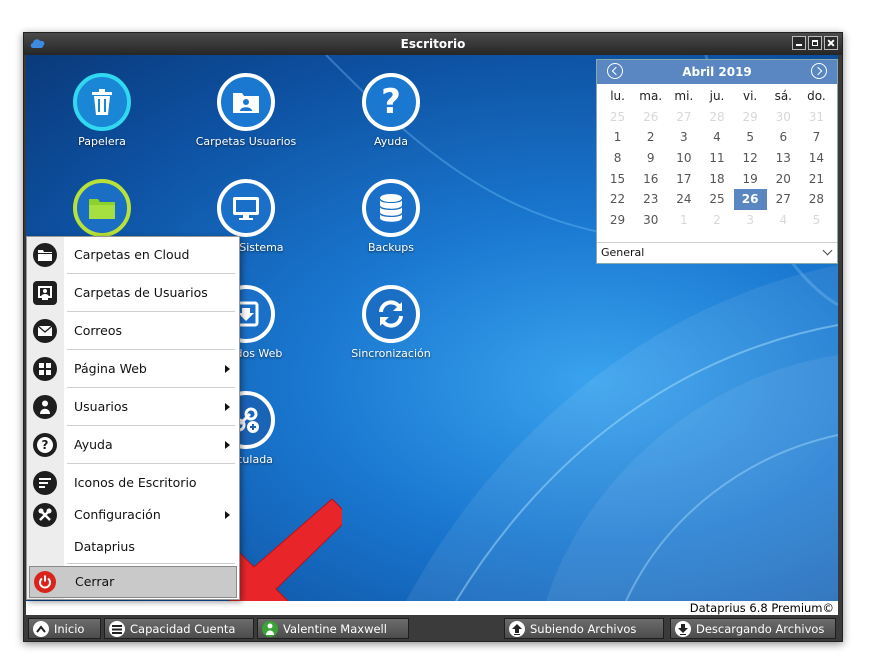  Describe the element at coordinates (650, 199) in the screenshot. I see `calendar-day: 23` at that location.